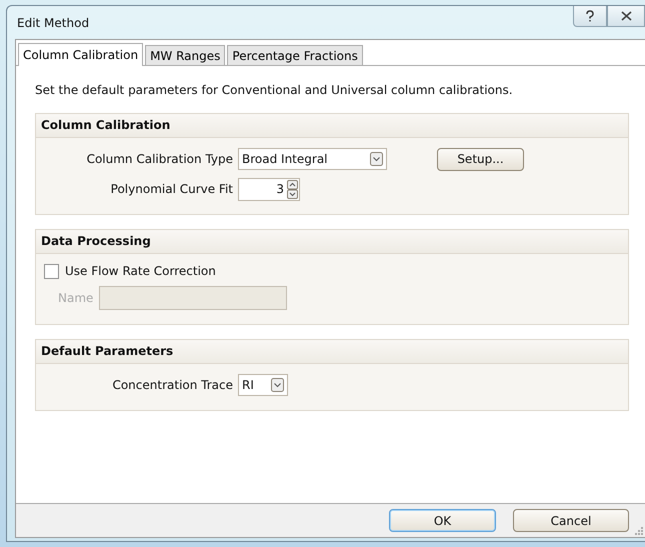 The width and height of the screenshot is (645, 547). What do you see at coordinates (312, 159) in the screenshot?
I see `dropdown: Broad Integral` at bounding box center [312, 159].